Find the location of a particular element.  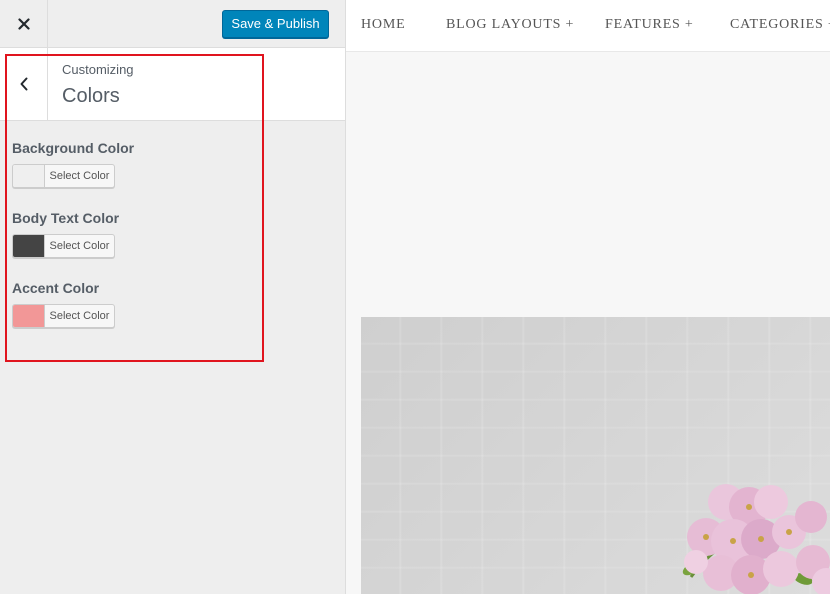

chevron-left-icon is located at coordinates (23, 84).